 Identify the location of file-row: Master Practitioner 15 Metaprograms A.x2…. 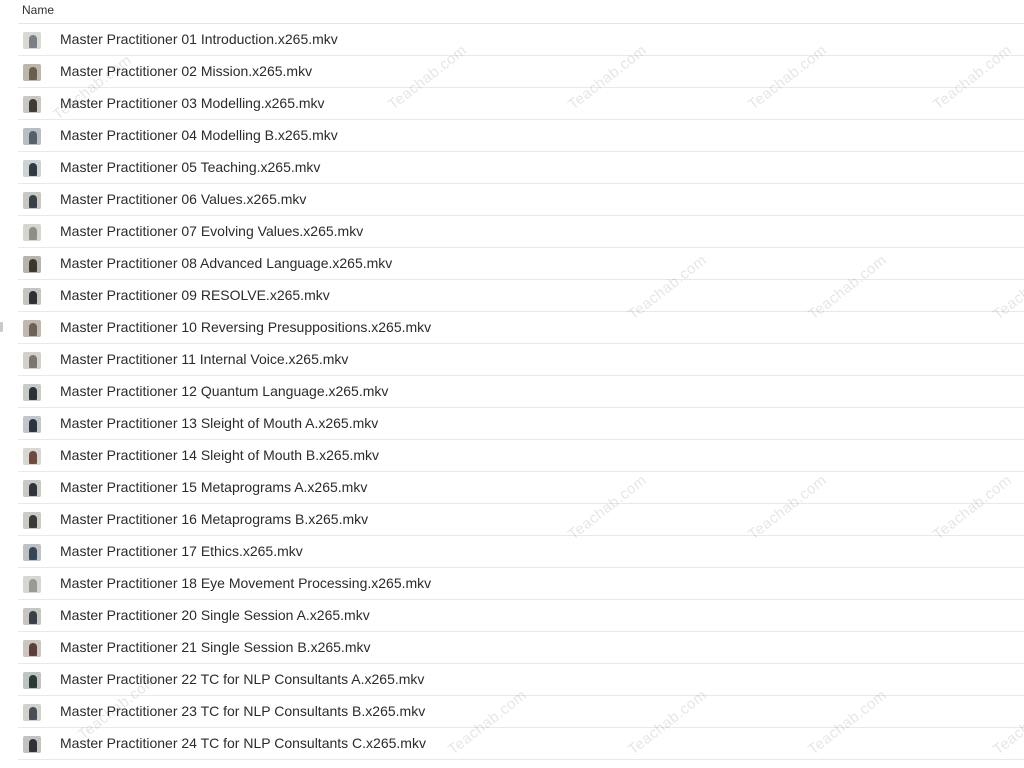
(521, 488).